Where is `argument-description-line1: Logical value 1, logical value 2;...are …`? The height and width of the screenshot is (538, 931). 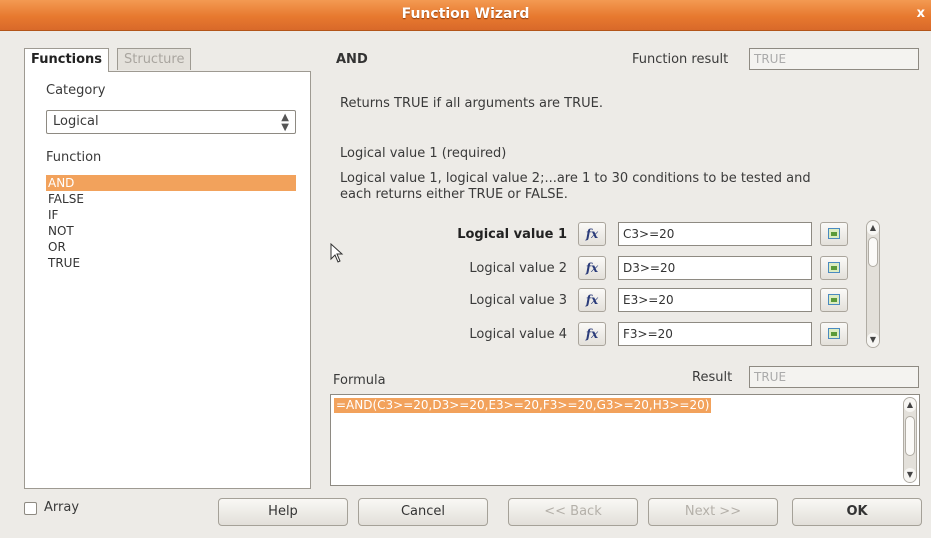
argument-description-line1: Logical value 1, logical value 2;...are … is located at coordinates (575, 178).